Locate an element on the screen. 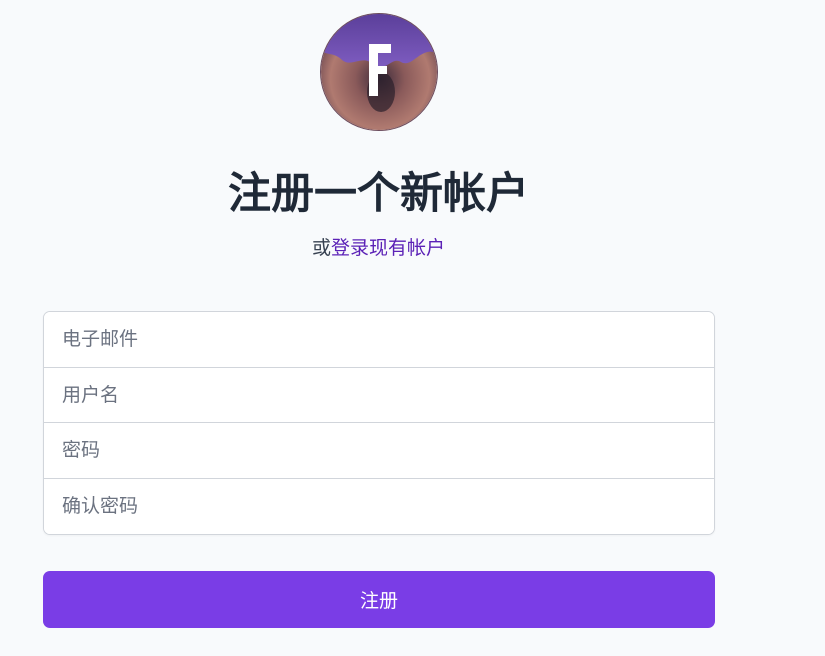 Image resolution: width=825 pixels, height=656 pixels. email-input is located at coordinates (379, 340).